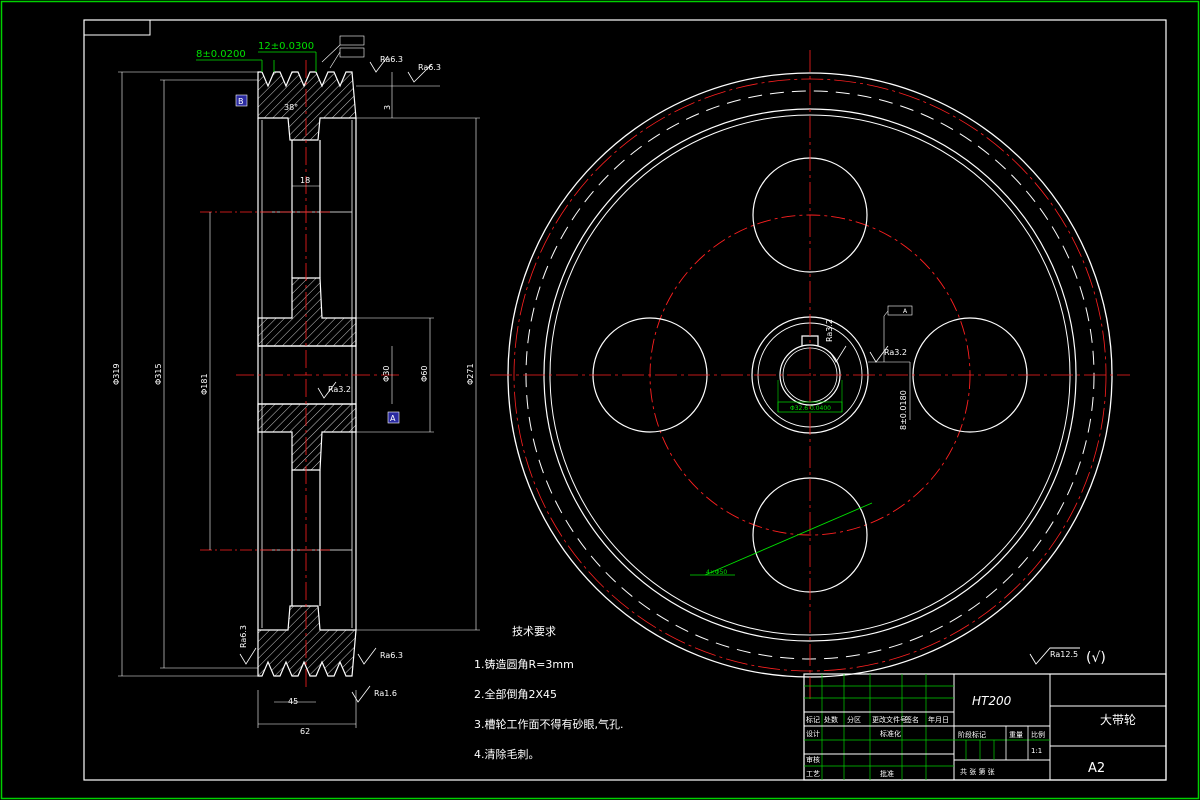 This screenshot has height=800, width=1200. Describe the element at coordinates (813, 759) in the screenshot. I see `tb-reviewer: 审核` at that location.